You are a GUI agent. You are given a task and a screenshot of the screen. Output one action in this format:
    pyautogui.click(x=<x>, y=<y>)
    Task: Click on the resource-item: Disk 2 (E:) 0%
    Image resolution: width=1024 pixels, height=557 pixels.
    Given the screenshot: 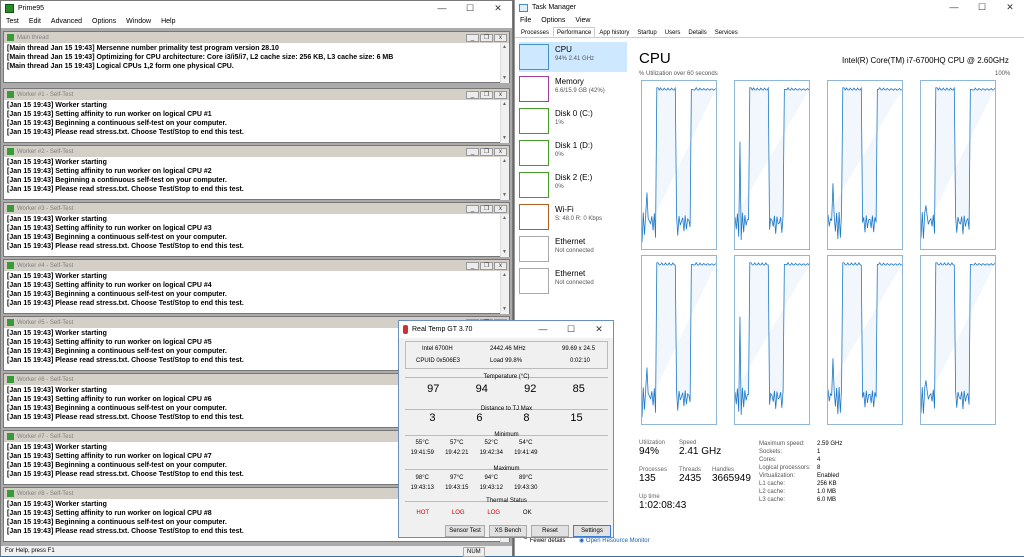 What is the action you would take?
    pyautogui.click(x=573, y=185)
    